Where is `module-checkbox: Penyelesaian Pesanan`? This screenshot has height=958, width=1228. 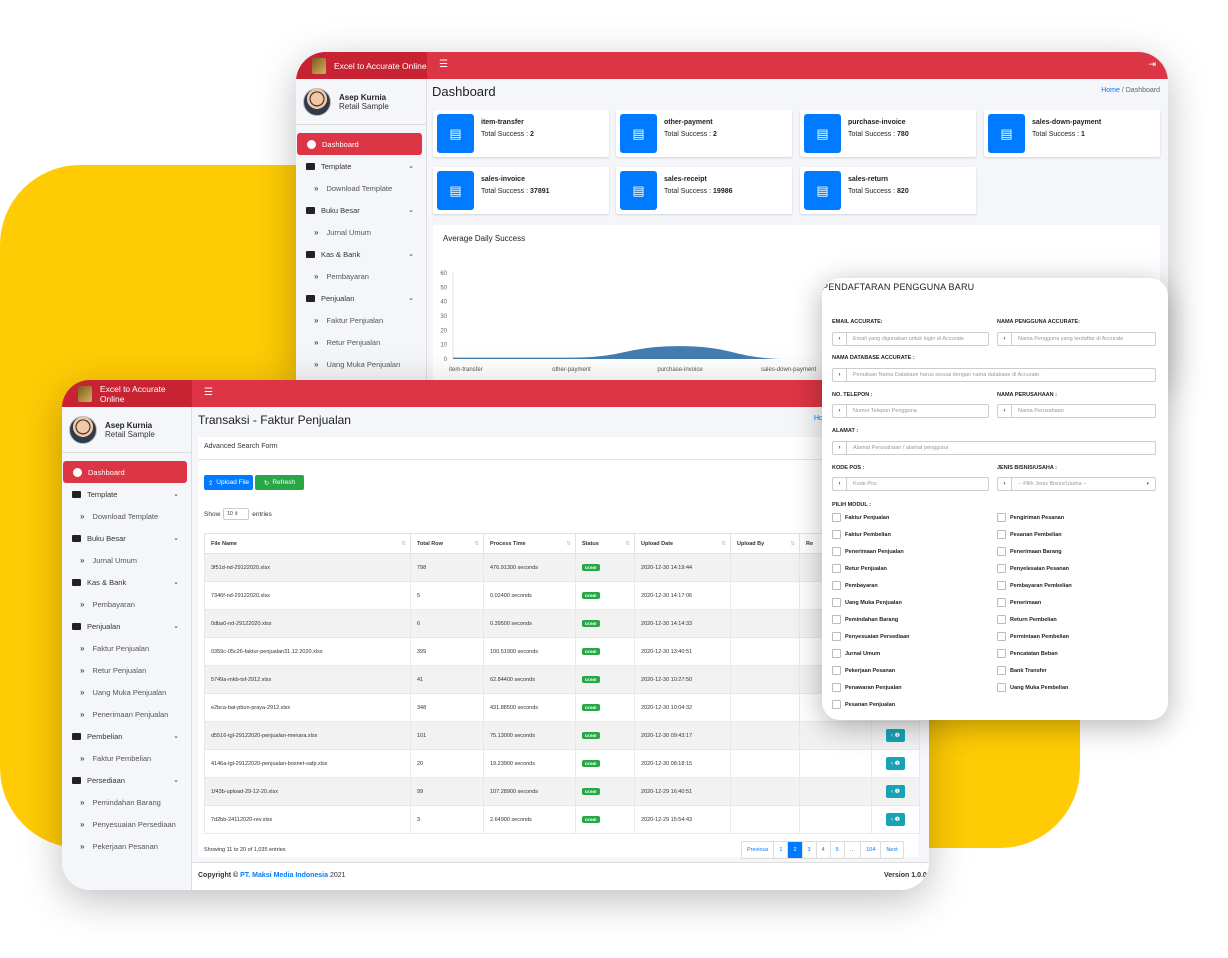
module-checkbox: Penyelesaian Pesanan is located at coordinates (1033, 568).